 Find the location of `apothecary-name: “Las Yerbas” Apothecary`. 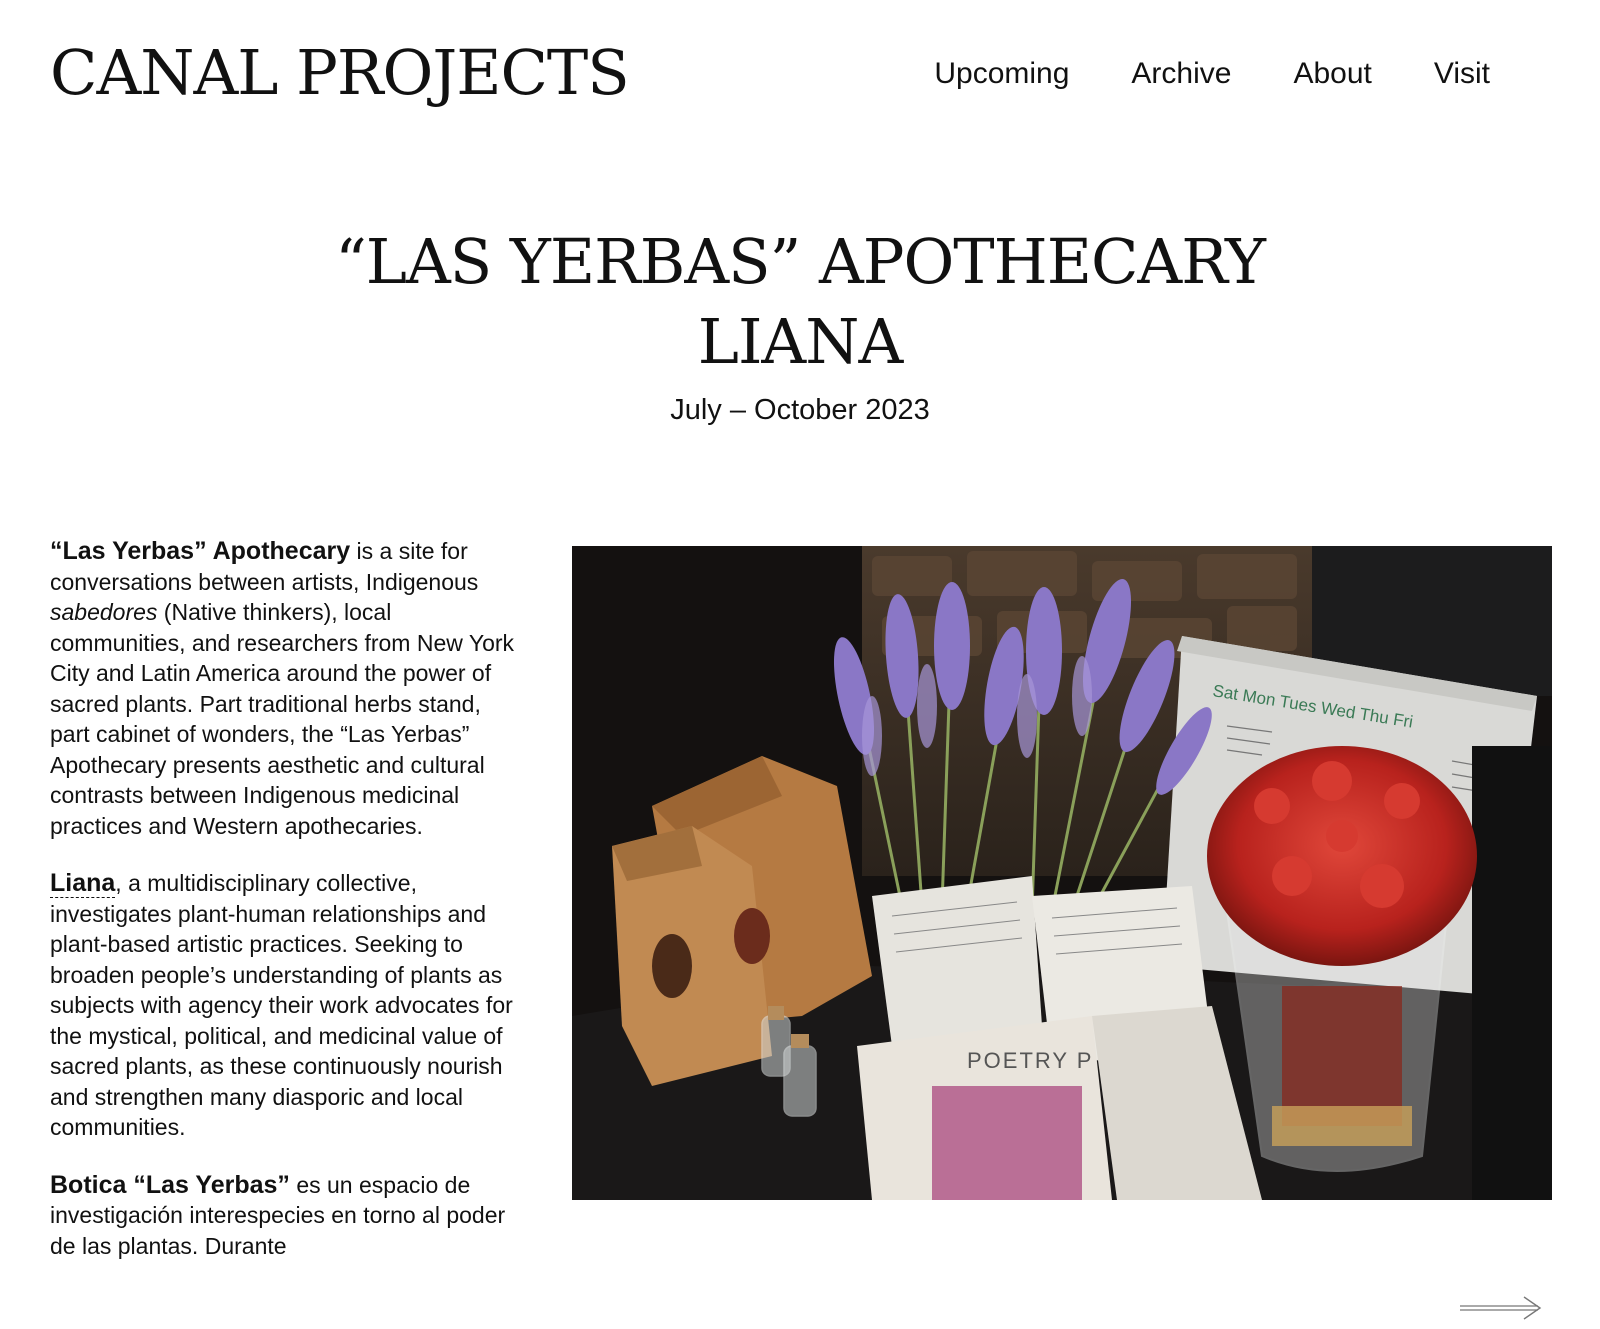

apothecary-name: “Las Yerbas” Apothecary is located at coordinates (200, 551).